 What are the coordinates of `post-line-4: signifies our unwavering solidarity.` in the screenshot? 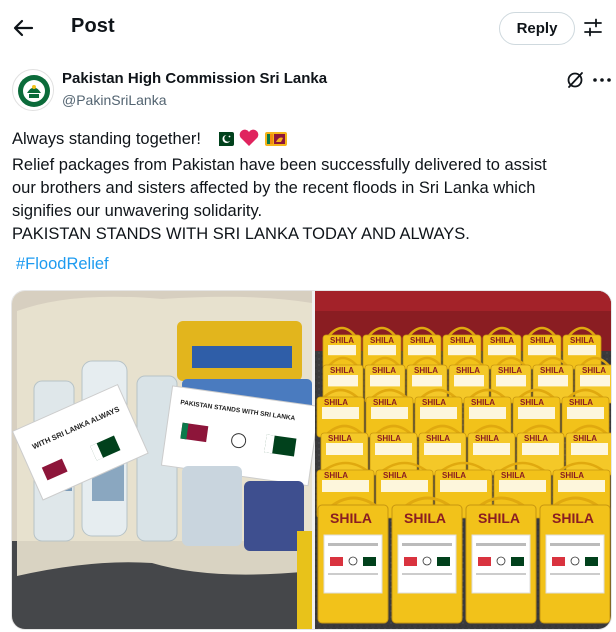 It's located at (137, 211).